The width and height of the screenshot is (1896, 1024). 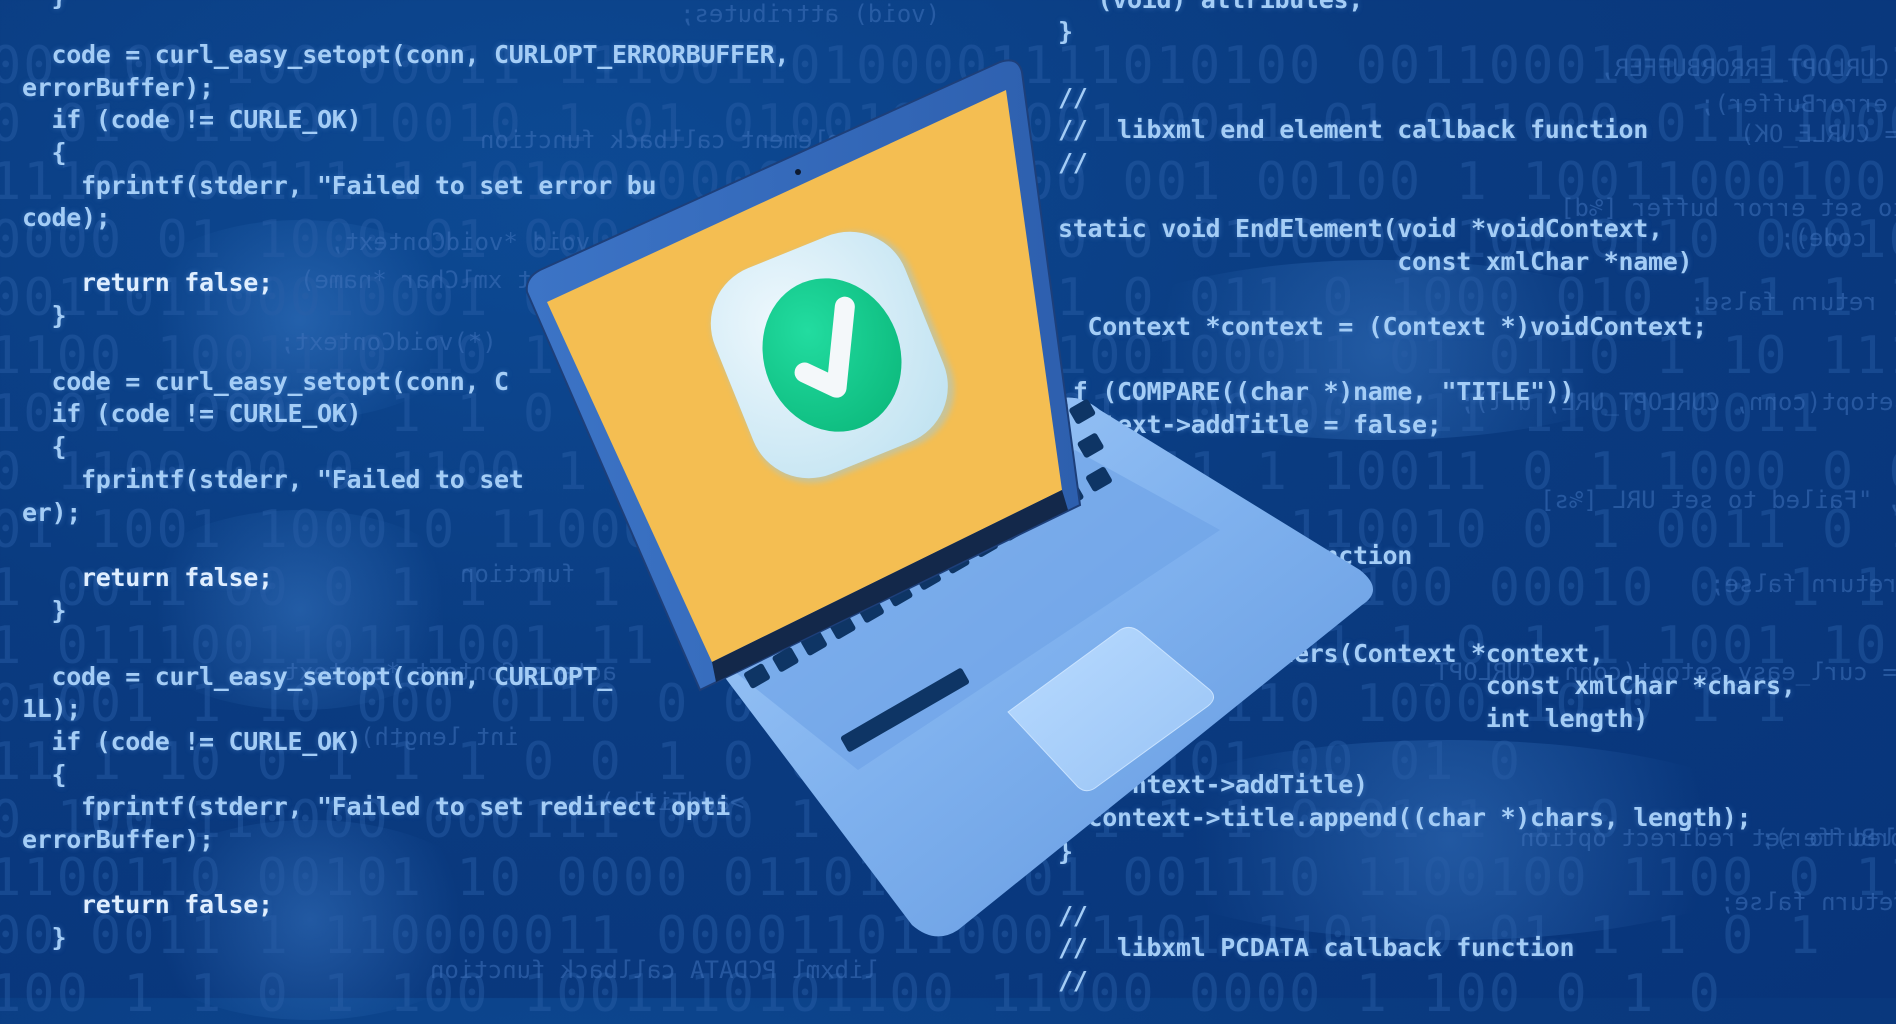 I want to click on code-line: (context->addTitle), so click(x=1213, y=784).